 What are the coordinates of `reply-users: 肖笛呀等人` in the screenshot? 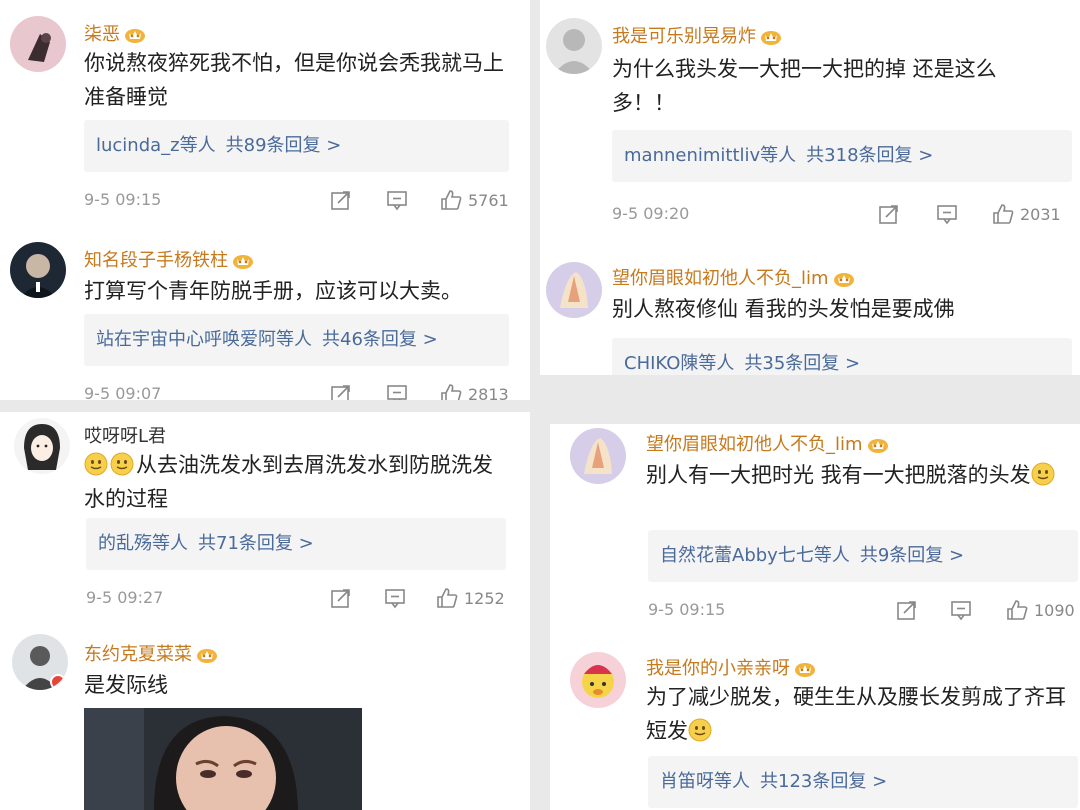 It's located at (705, 781).